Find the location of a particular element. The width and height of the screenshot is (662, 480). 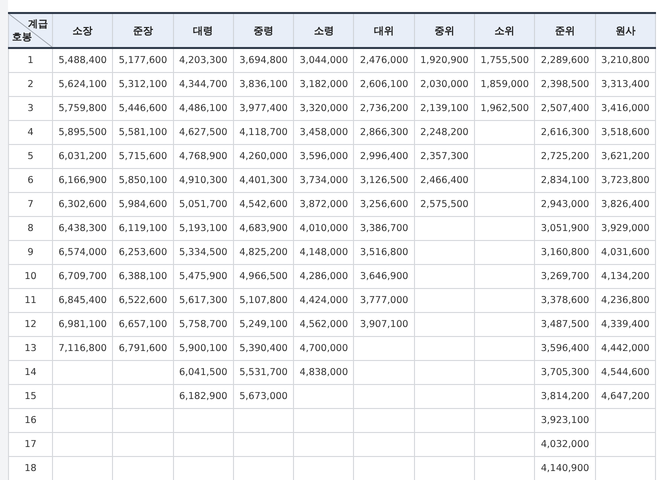

table-cell: 3,872,000 is located at coordinates (324, 204).